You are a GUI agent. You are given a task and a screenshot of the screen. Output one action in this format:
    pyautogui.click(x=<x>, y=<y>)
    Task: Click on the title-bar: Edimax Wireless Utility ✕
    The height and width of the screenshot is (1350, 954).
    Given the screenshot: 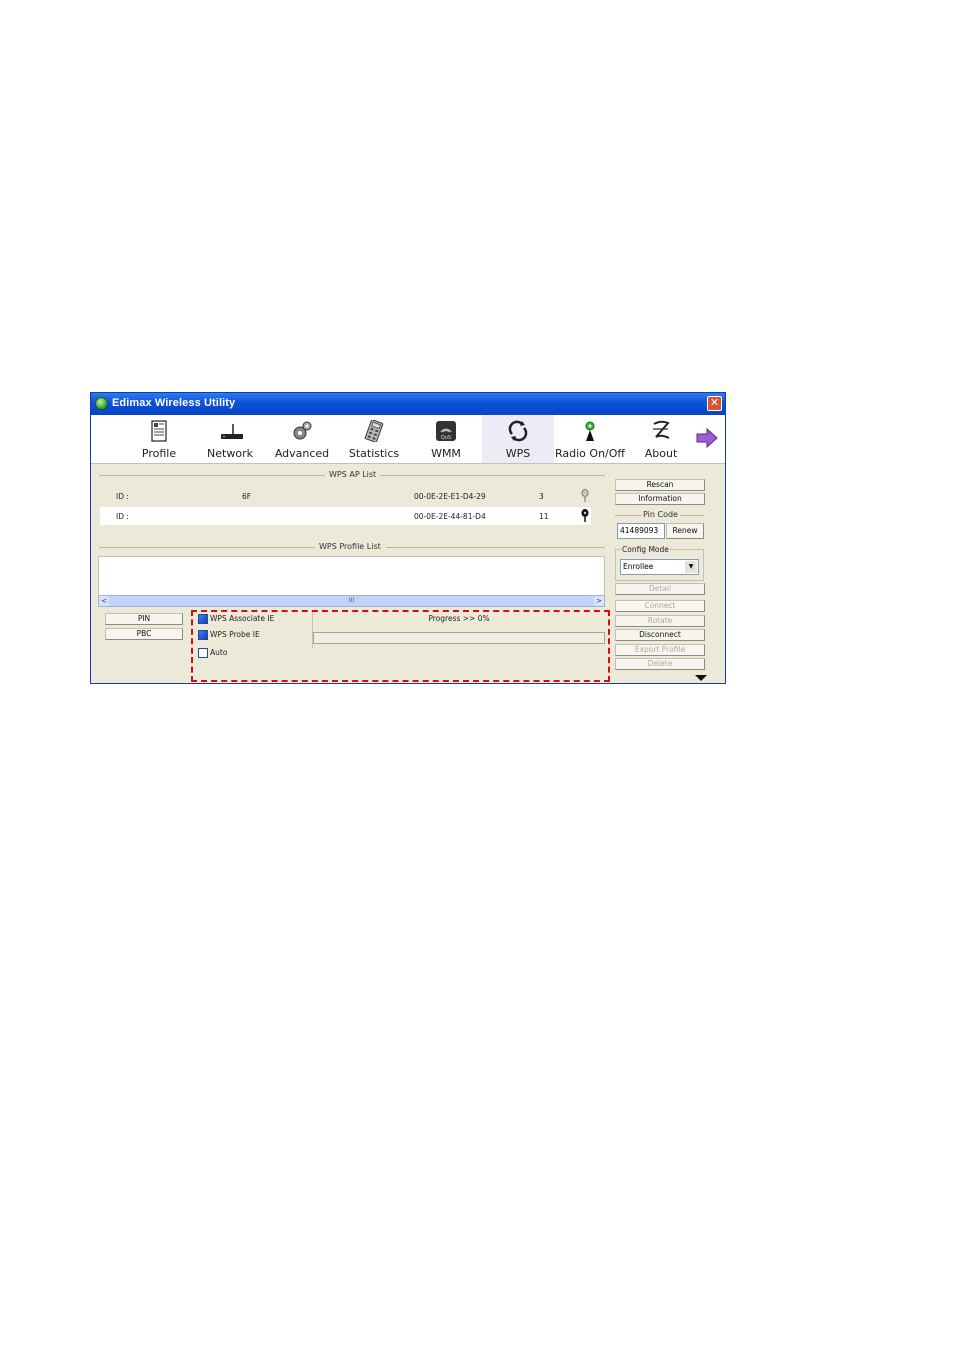 What is the action you would take?
    pyautogui.click(x=408, y=404)
    